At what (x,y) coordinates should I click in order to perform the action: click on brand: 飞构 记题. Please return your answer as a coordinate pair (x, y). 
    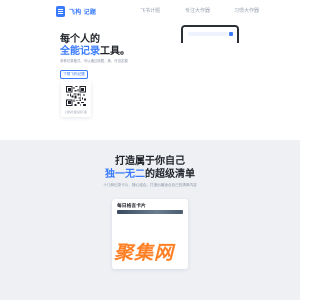
    Looking at the image, I should click on (76, 11).